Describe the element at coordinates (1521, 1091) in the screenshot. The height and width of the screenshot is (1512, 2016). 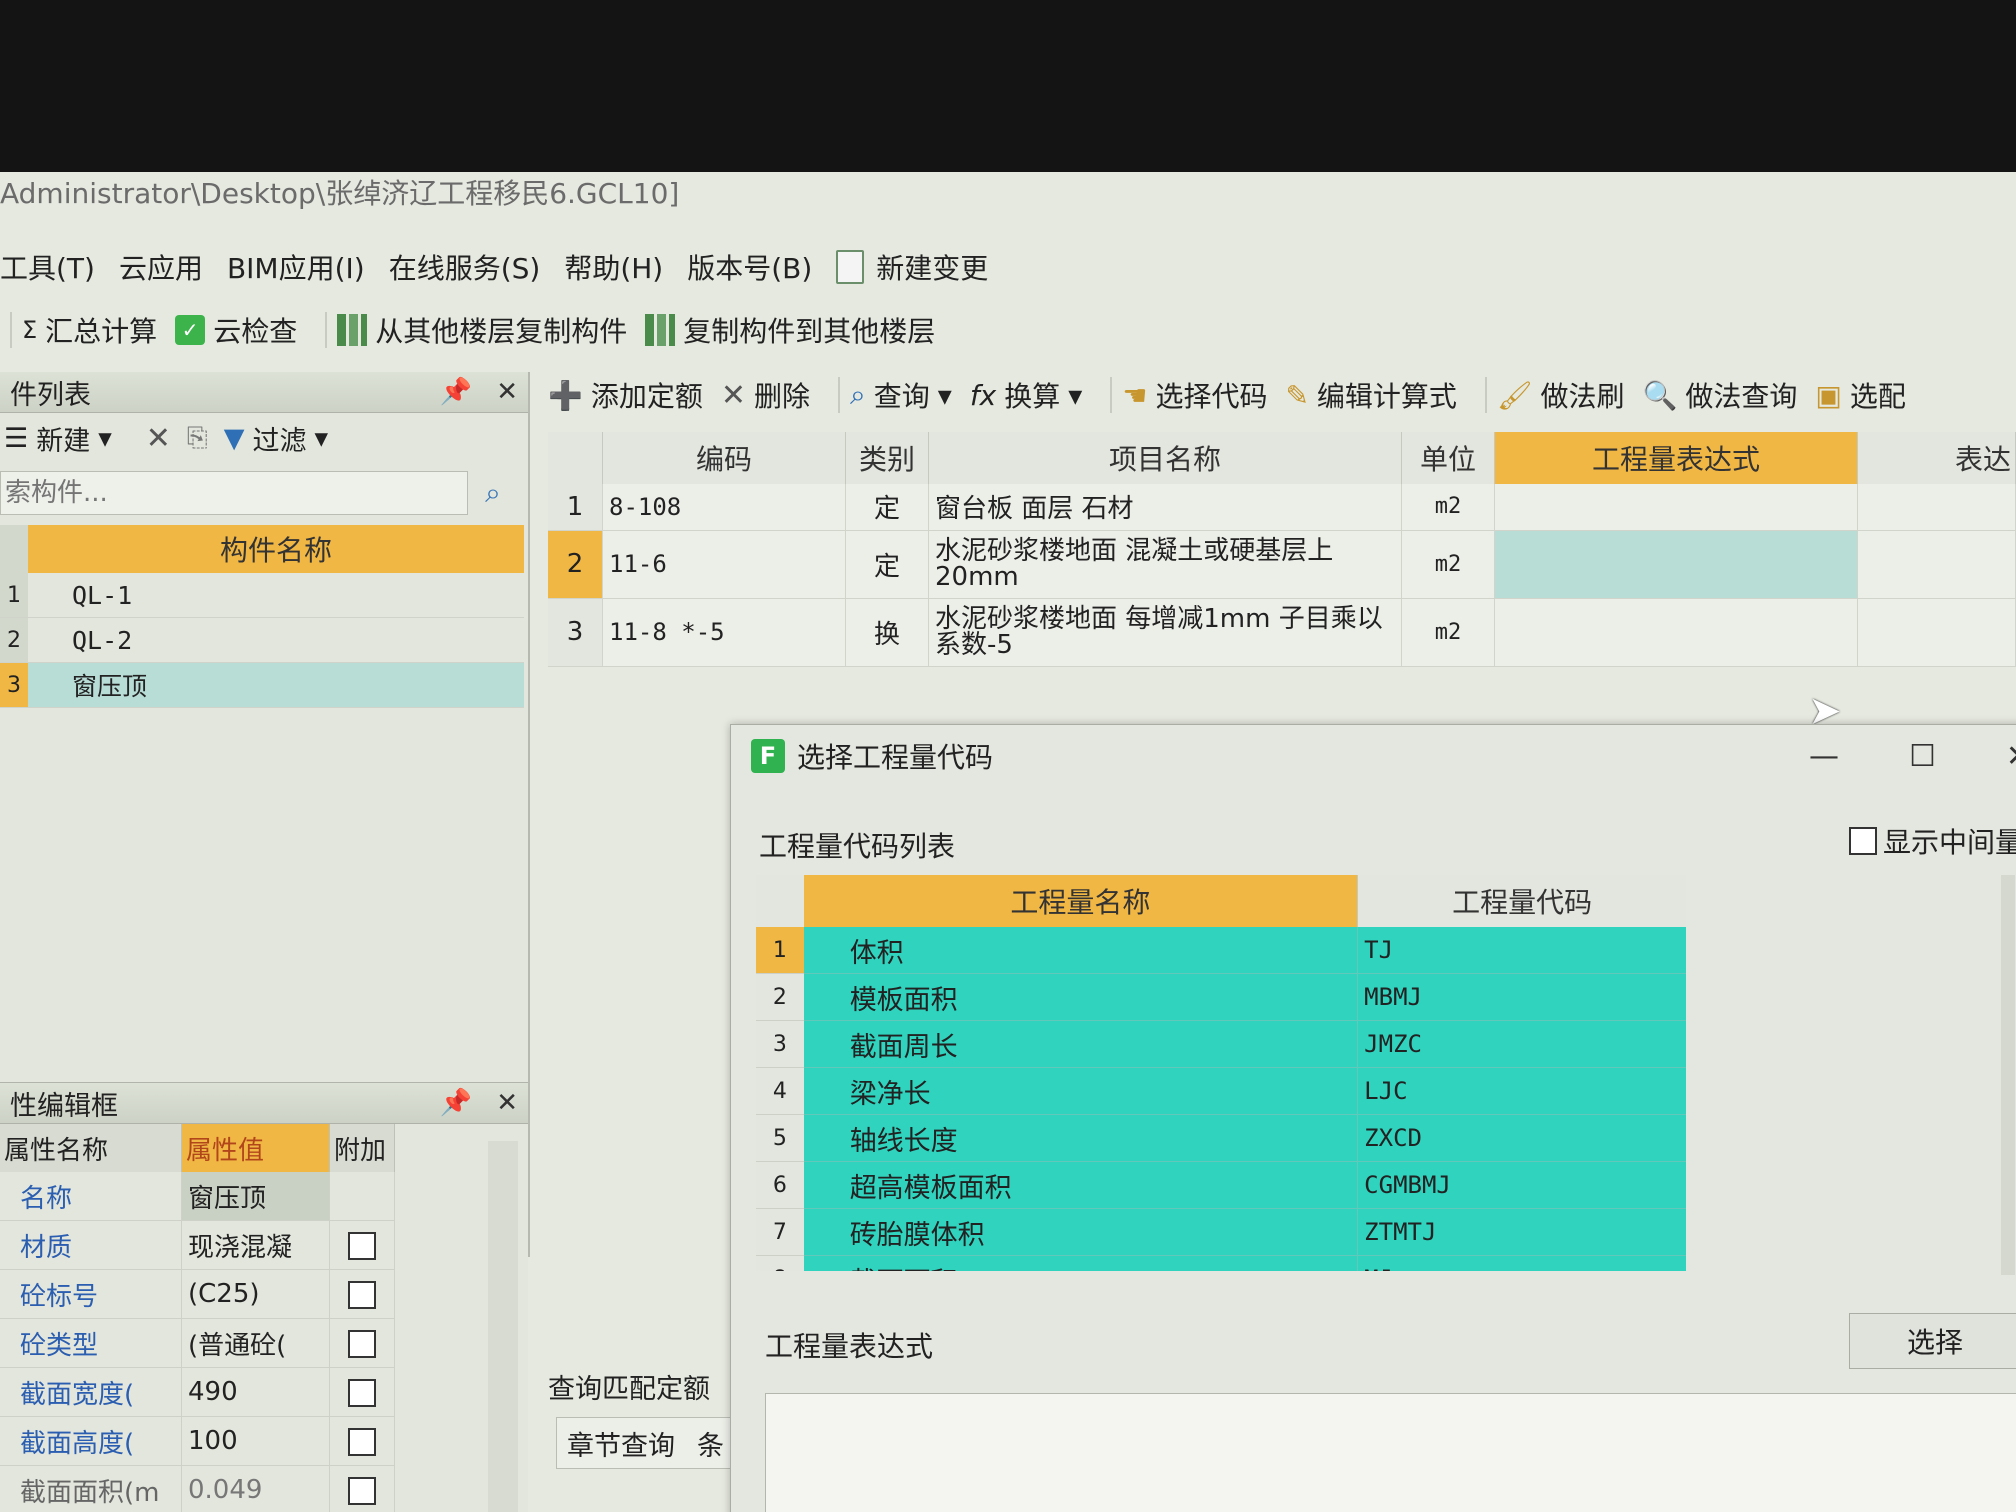
I see `quantity-code: LJC` at that location.